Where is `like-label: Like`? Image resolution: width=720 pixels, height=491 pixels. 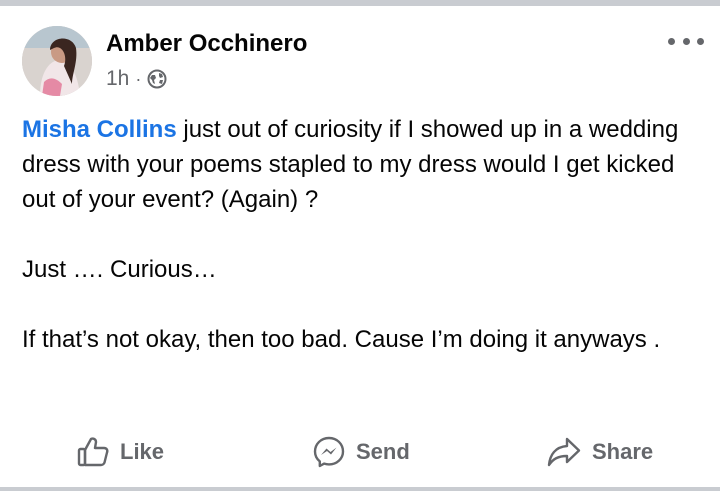 like-label: Like is located at coordinates (142, 451).